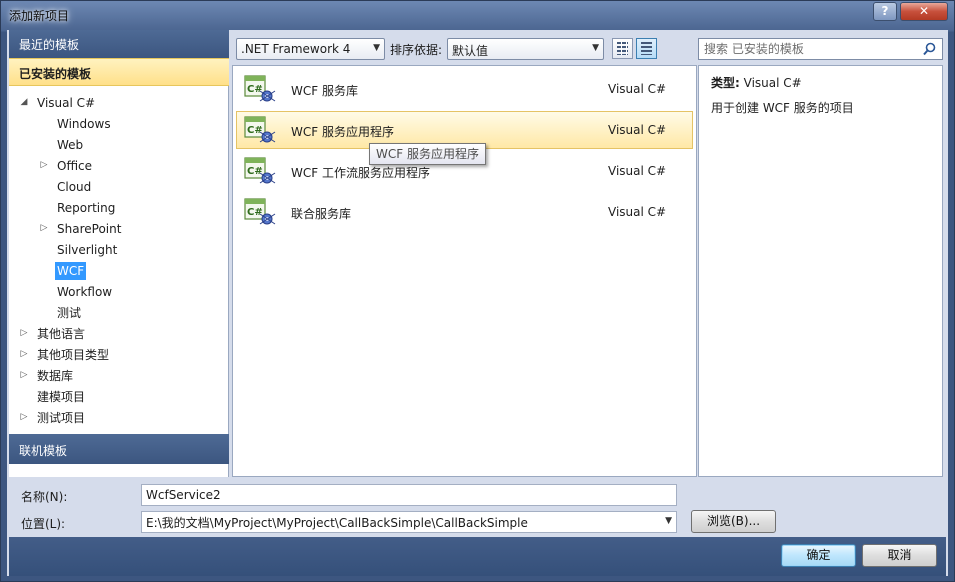 Image resolution: width=955 pixels, height=582 pixels. I want to click on tree-collapse-icon: ◢, so click(24, 102).